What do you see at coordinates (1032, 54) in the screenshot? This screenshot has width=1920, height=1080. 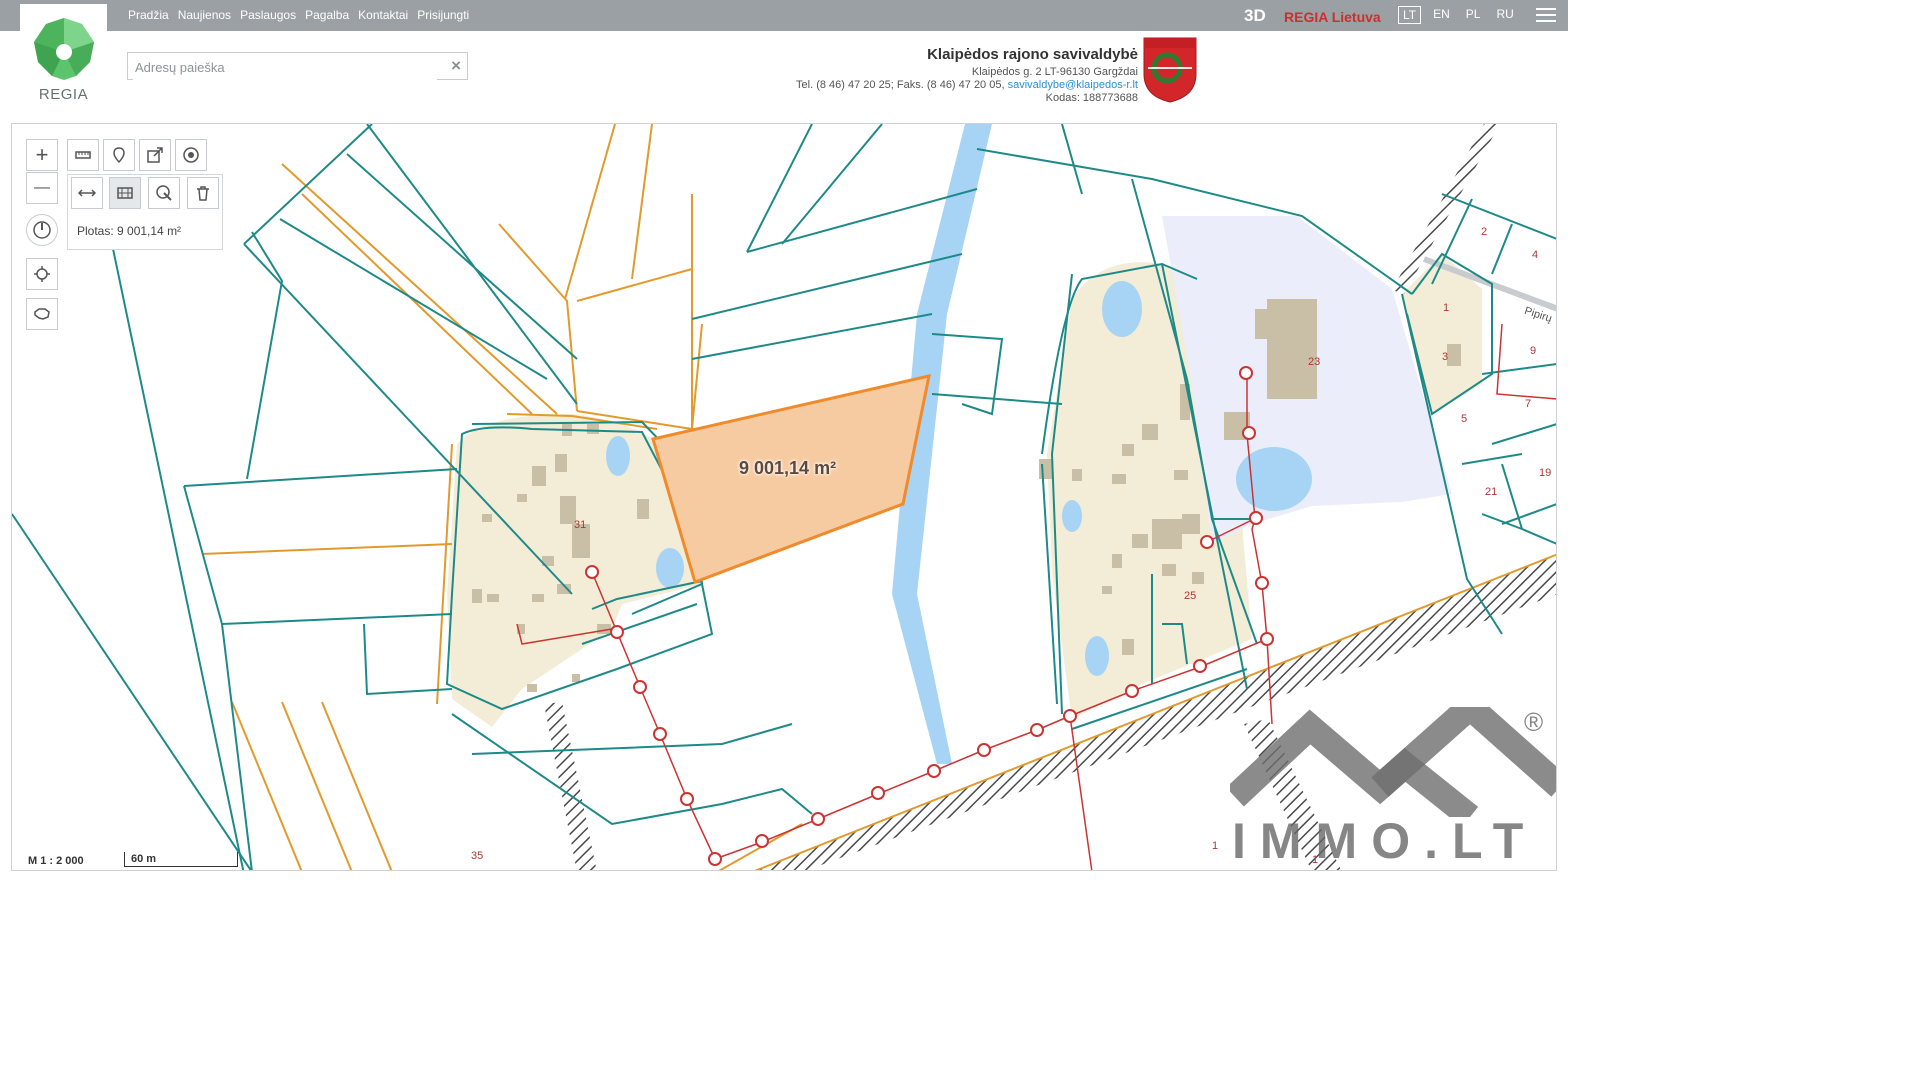 I see `municipality-name: Klaipėdos rajono savivaldybė` at bounding box center [1032, 54].